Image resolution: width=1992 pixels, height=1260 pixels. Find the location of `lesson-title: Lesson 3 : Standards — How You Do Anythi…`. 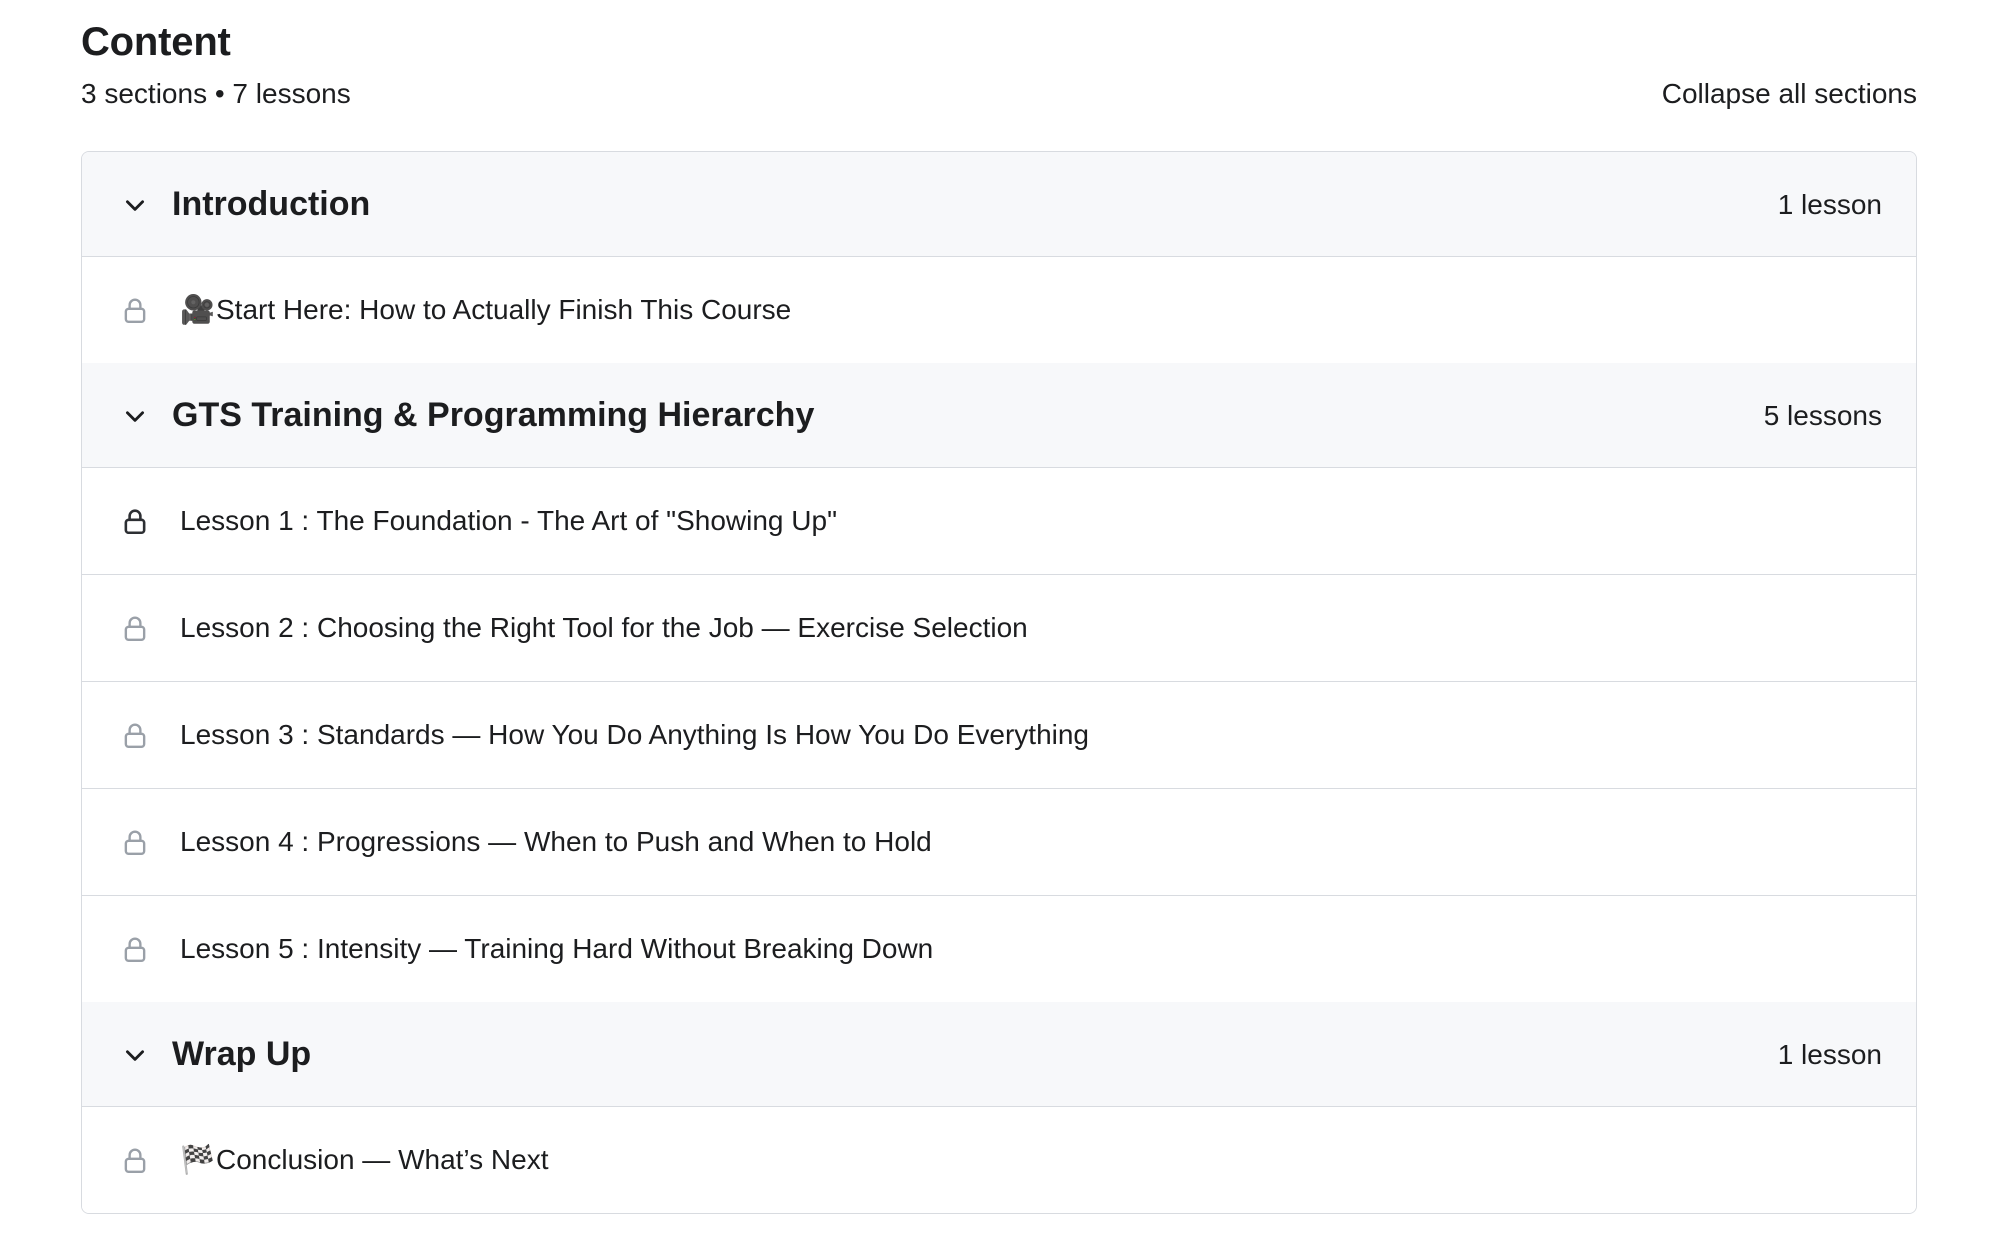

lesson-title: Lesson 3 : Standards — How You Do Anythi… is located at coordinates (635, 734).